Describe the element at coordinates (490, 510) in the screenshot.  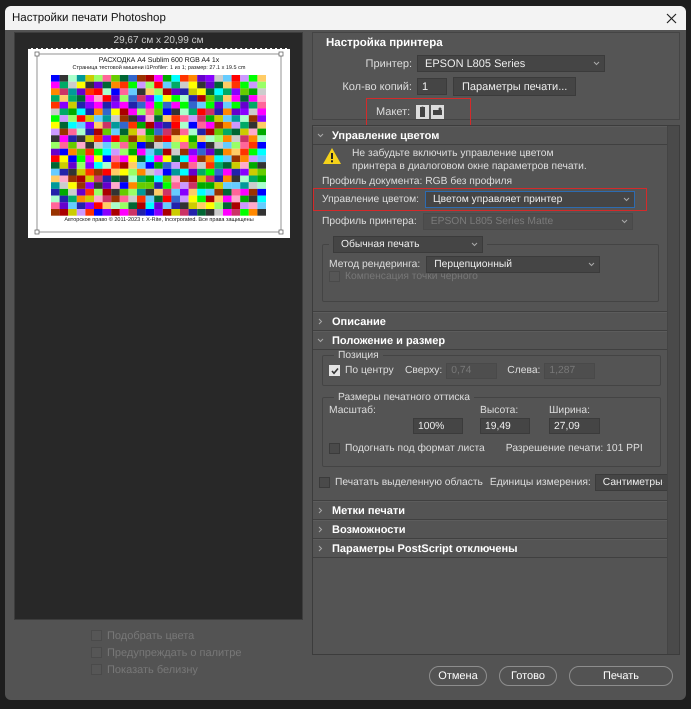
I see `section-header: Метки печати` at that location.